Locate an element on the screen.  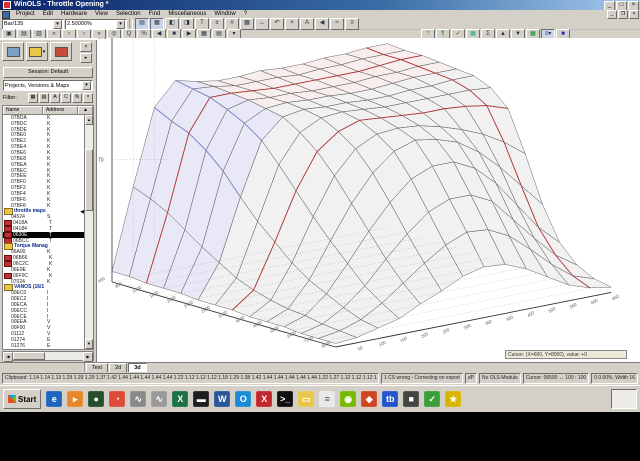
system-tray is located at coordinates (624, 399).